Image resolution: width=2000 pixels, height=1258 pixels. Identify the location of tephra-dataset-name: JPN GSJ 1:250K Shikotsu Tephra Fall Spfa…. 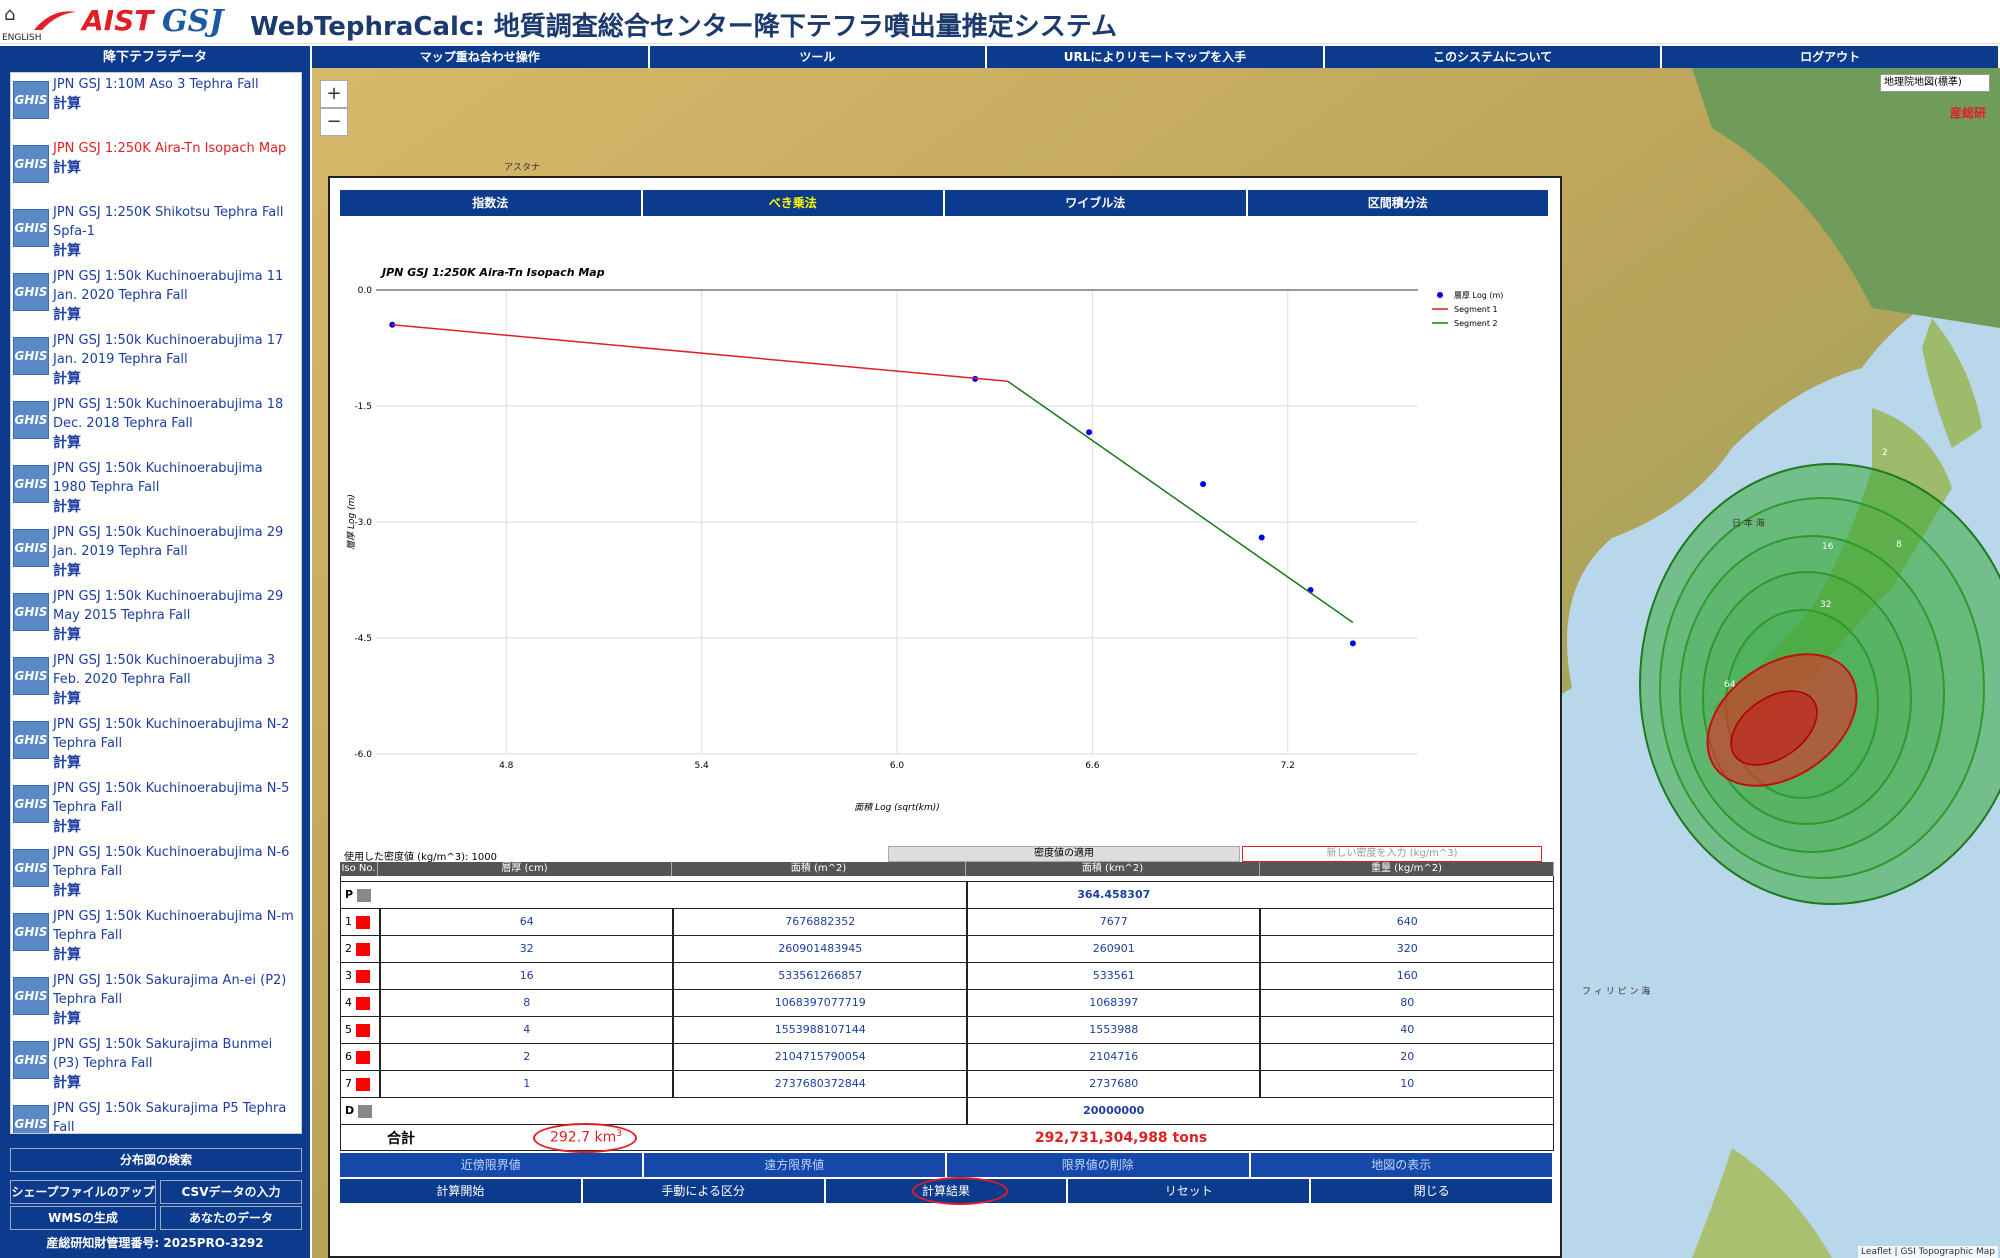
(176, 222).